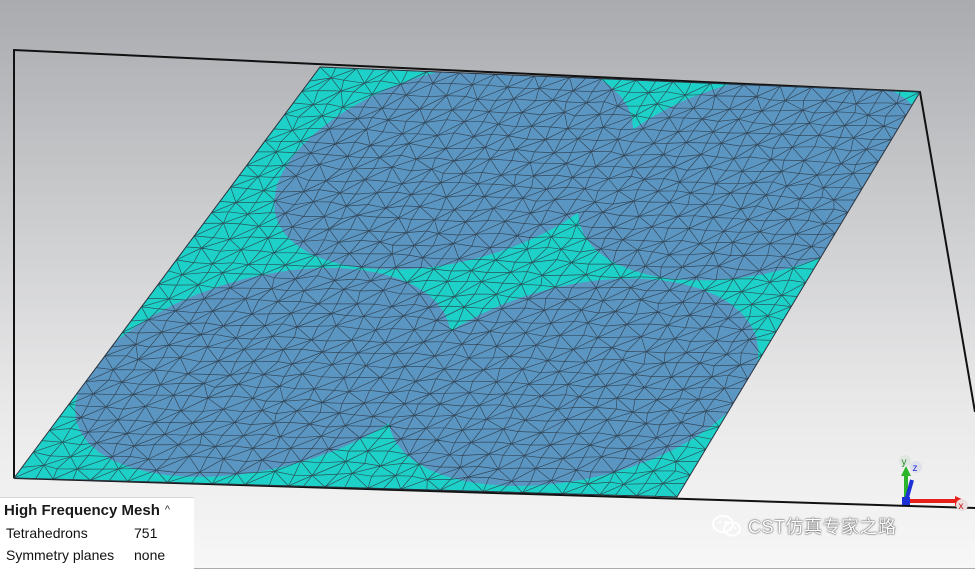 The image size is (975, 569). Describe the element at coordinates (961, 506) in the screenshot. I see `axis-x-label: x` at that location.